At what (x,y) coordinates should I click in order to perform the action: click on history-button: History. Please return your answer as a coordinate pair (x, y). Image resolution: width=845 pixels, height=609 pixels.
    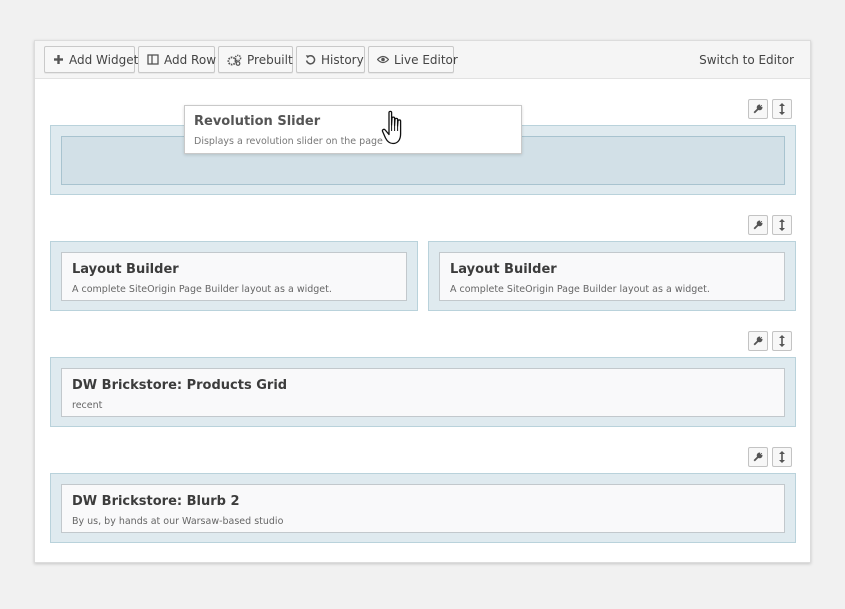
    Looking at the image, I should click on (330, 59).